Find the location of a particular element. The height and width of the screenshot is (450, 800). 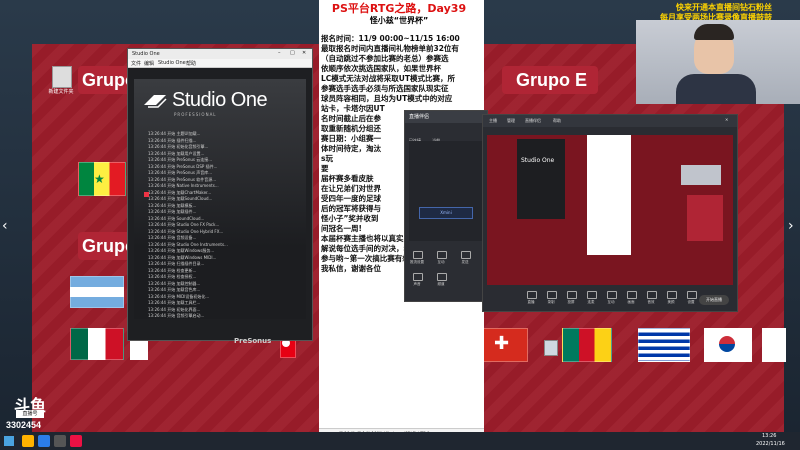

label-channel: 频道 is located at coordinates (441, 284).